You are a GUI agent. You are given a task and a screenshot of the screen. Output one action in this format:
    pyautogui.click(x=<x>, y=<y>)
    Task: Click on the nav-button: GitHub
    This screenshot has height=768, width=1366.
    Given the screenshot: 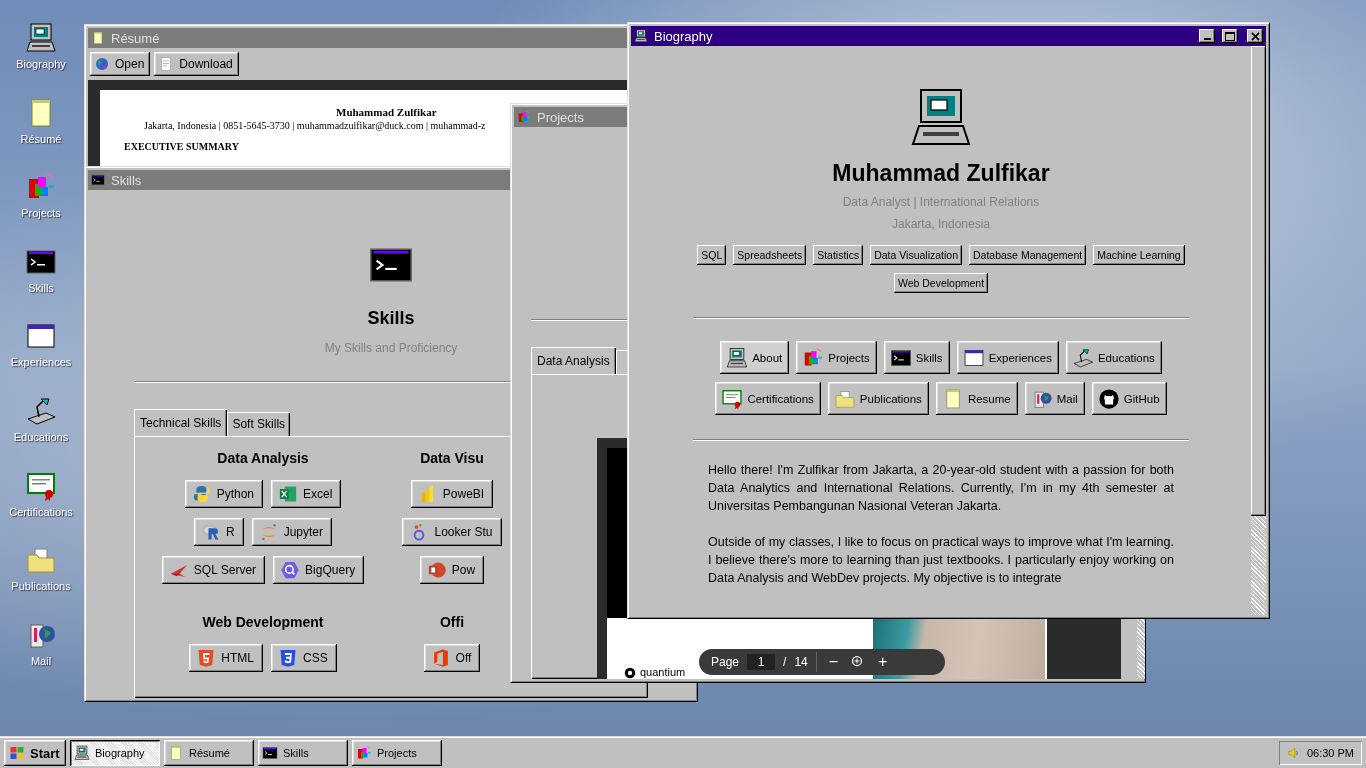 What is the action you would take?
    pyautogui.click(x=1129, y=398)
    